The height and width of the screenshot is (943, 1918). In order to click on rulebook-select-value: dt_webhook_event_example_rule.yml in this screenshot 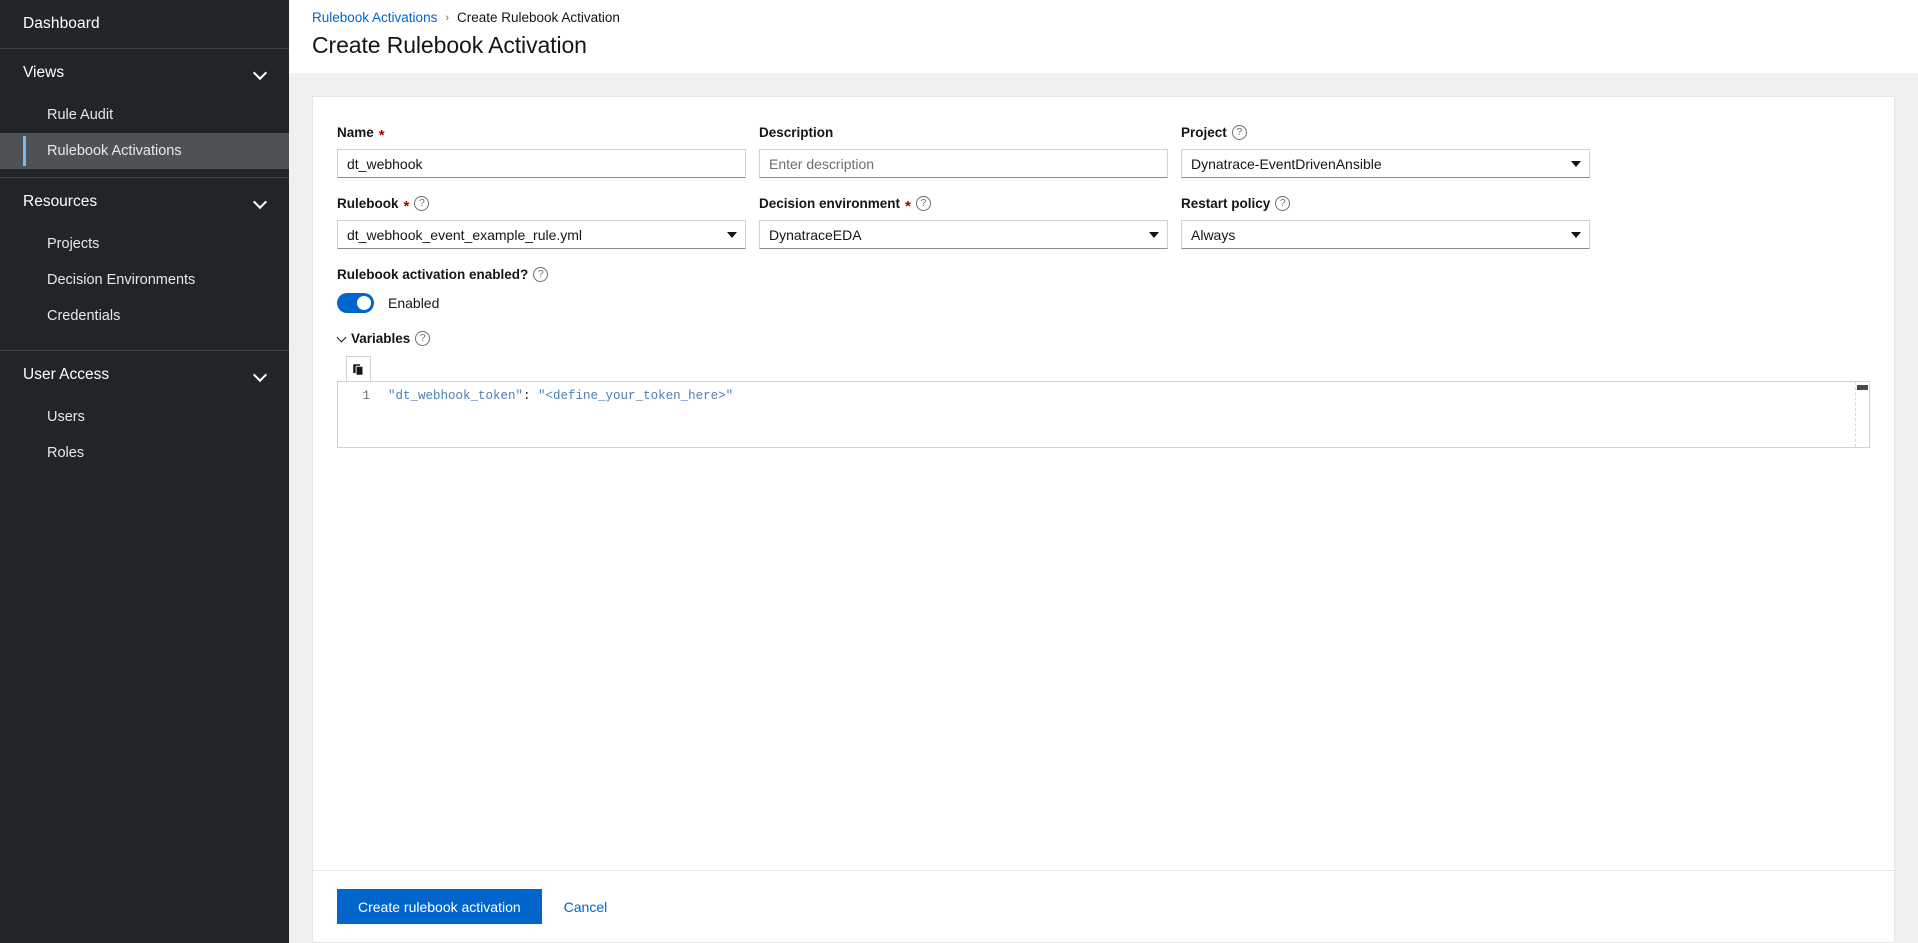, I will do `click(465, 234)`.